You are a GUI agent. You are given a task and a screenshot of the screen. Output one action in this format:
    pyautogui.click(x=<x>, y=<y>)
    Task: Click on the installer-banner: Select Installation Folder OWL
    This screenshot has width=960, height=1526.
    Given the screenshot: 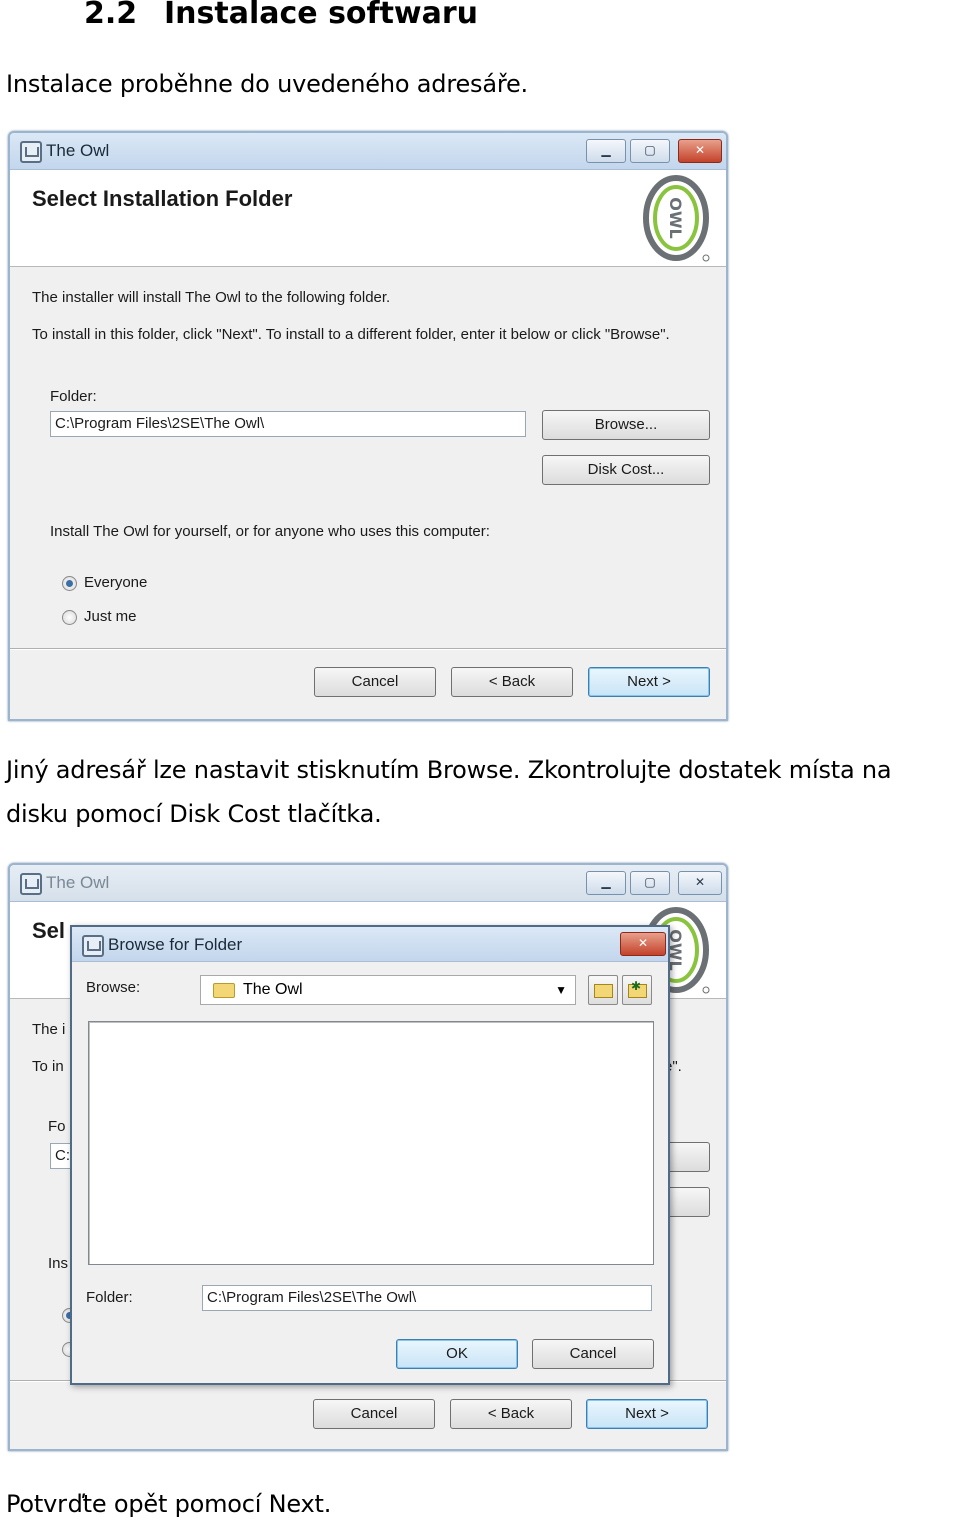 What is the action you would take?
    pyautogui.click(x=368, y=218)
    